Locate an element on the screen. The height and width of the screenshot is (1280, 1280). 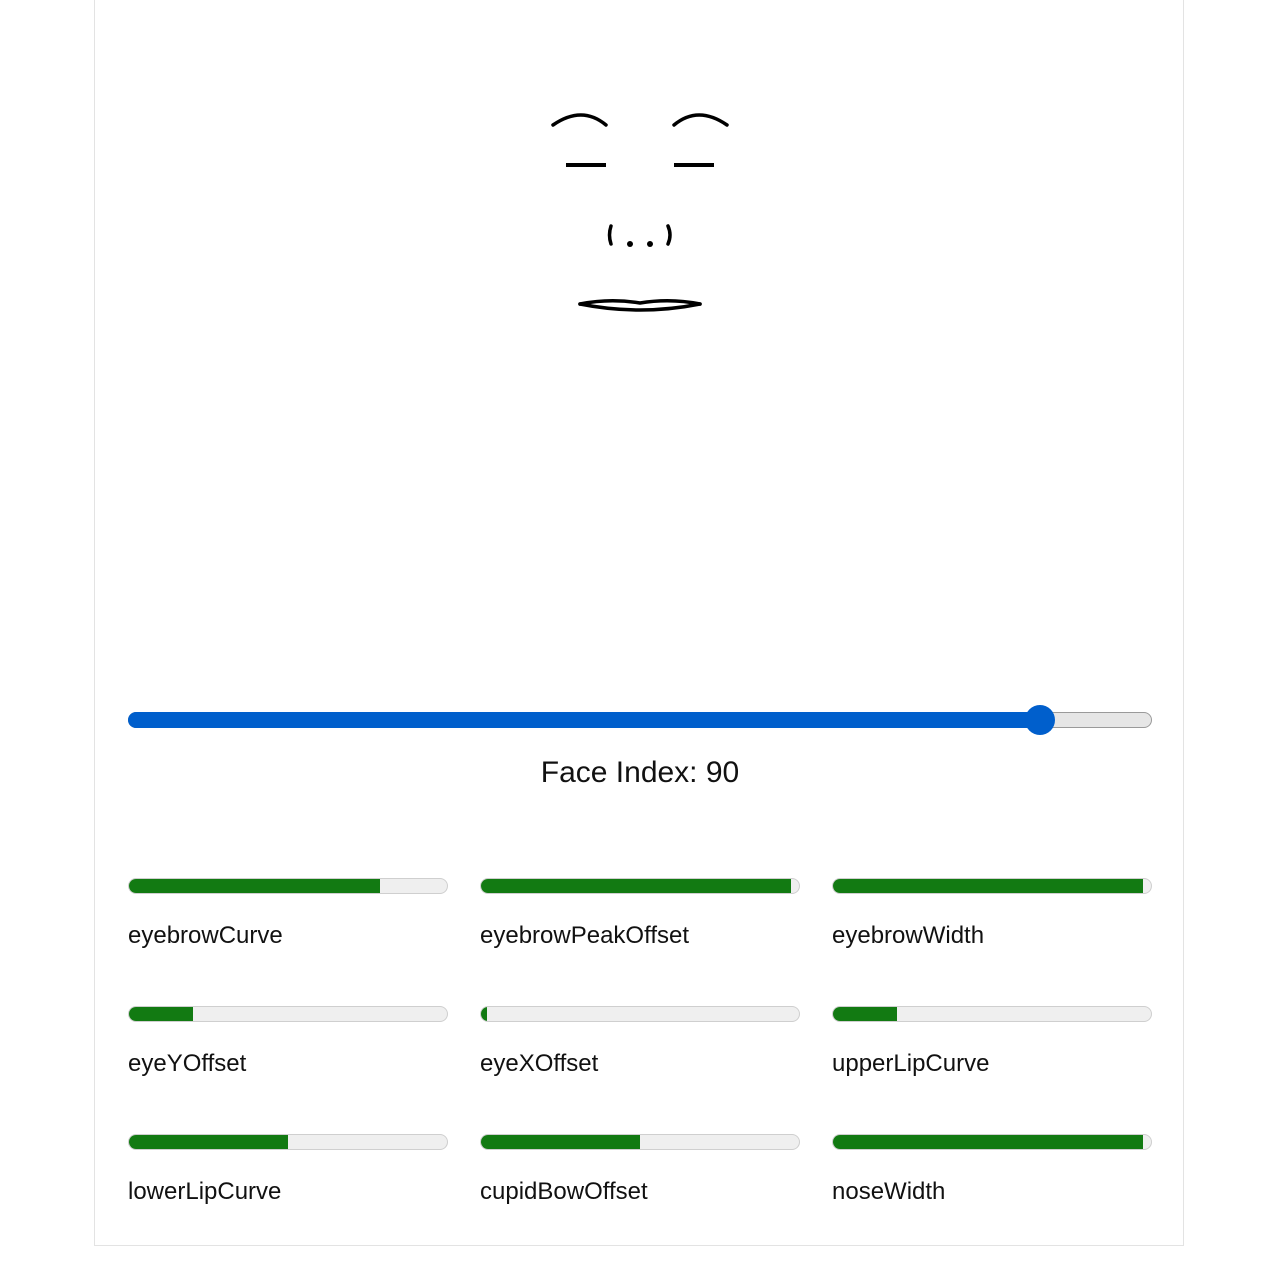
nose-right-nostril is located at coordinates (650, 244).